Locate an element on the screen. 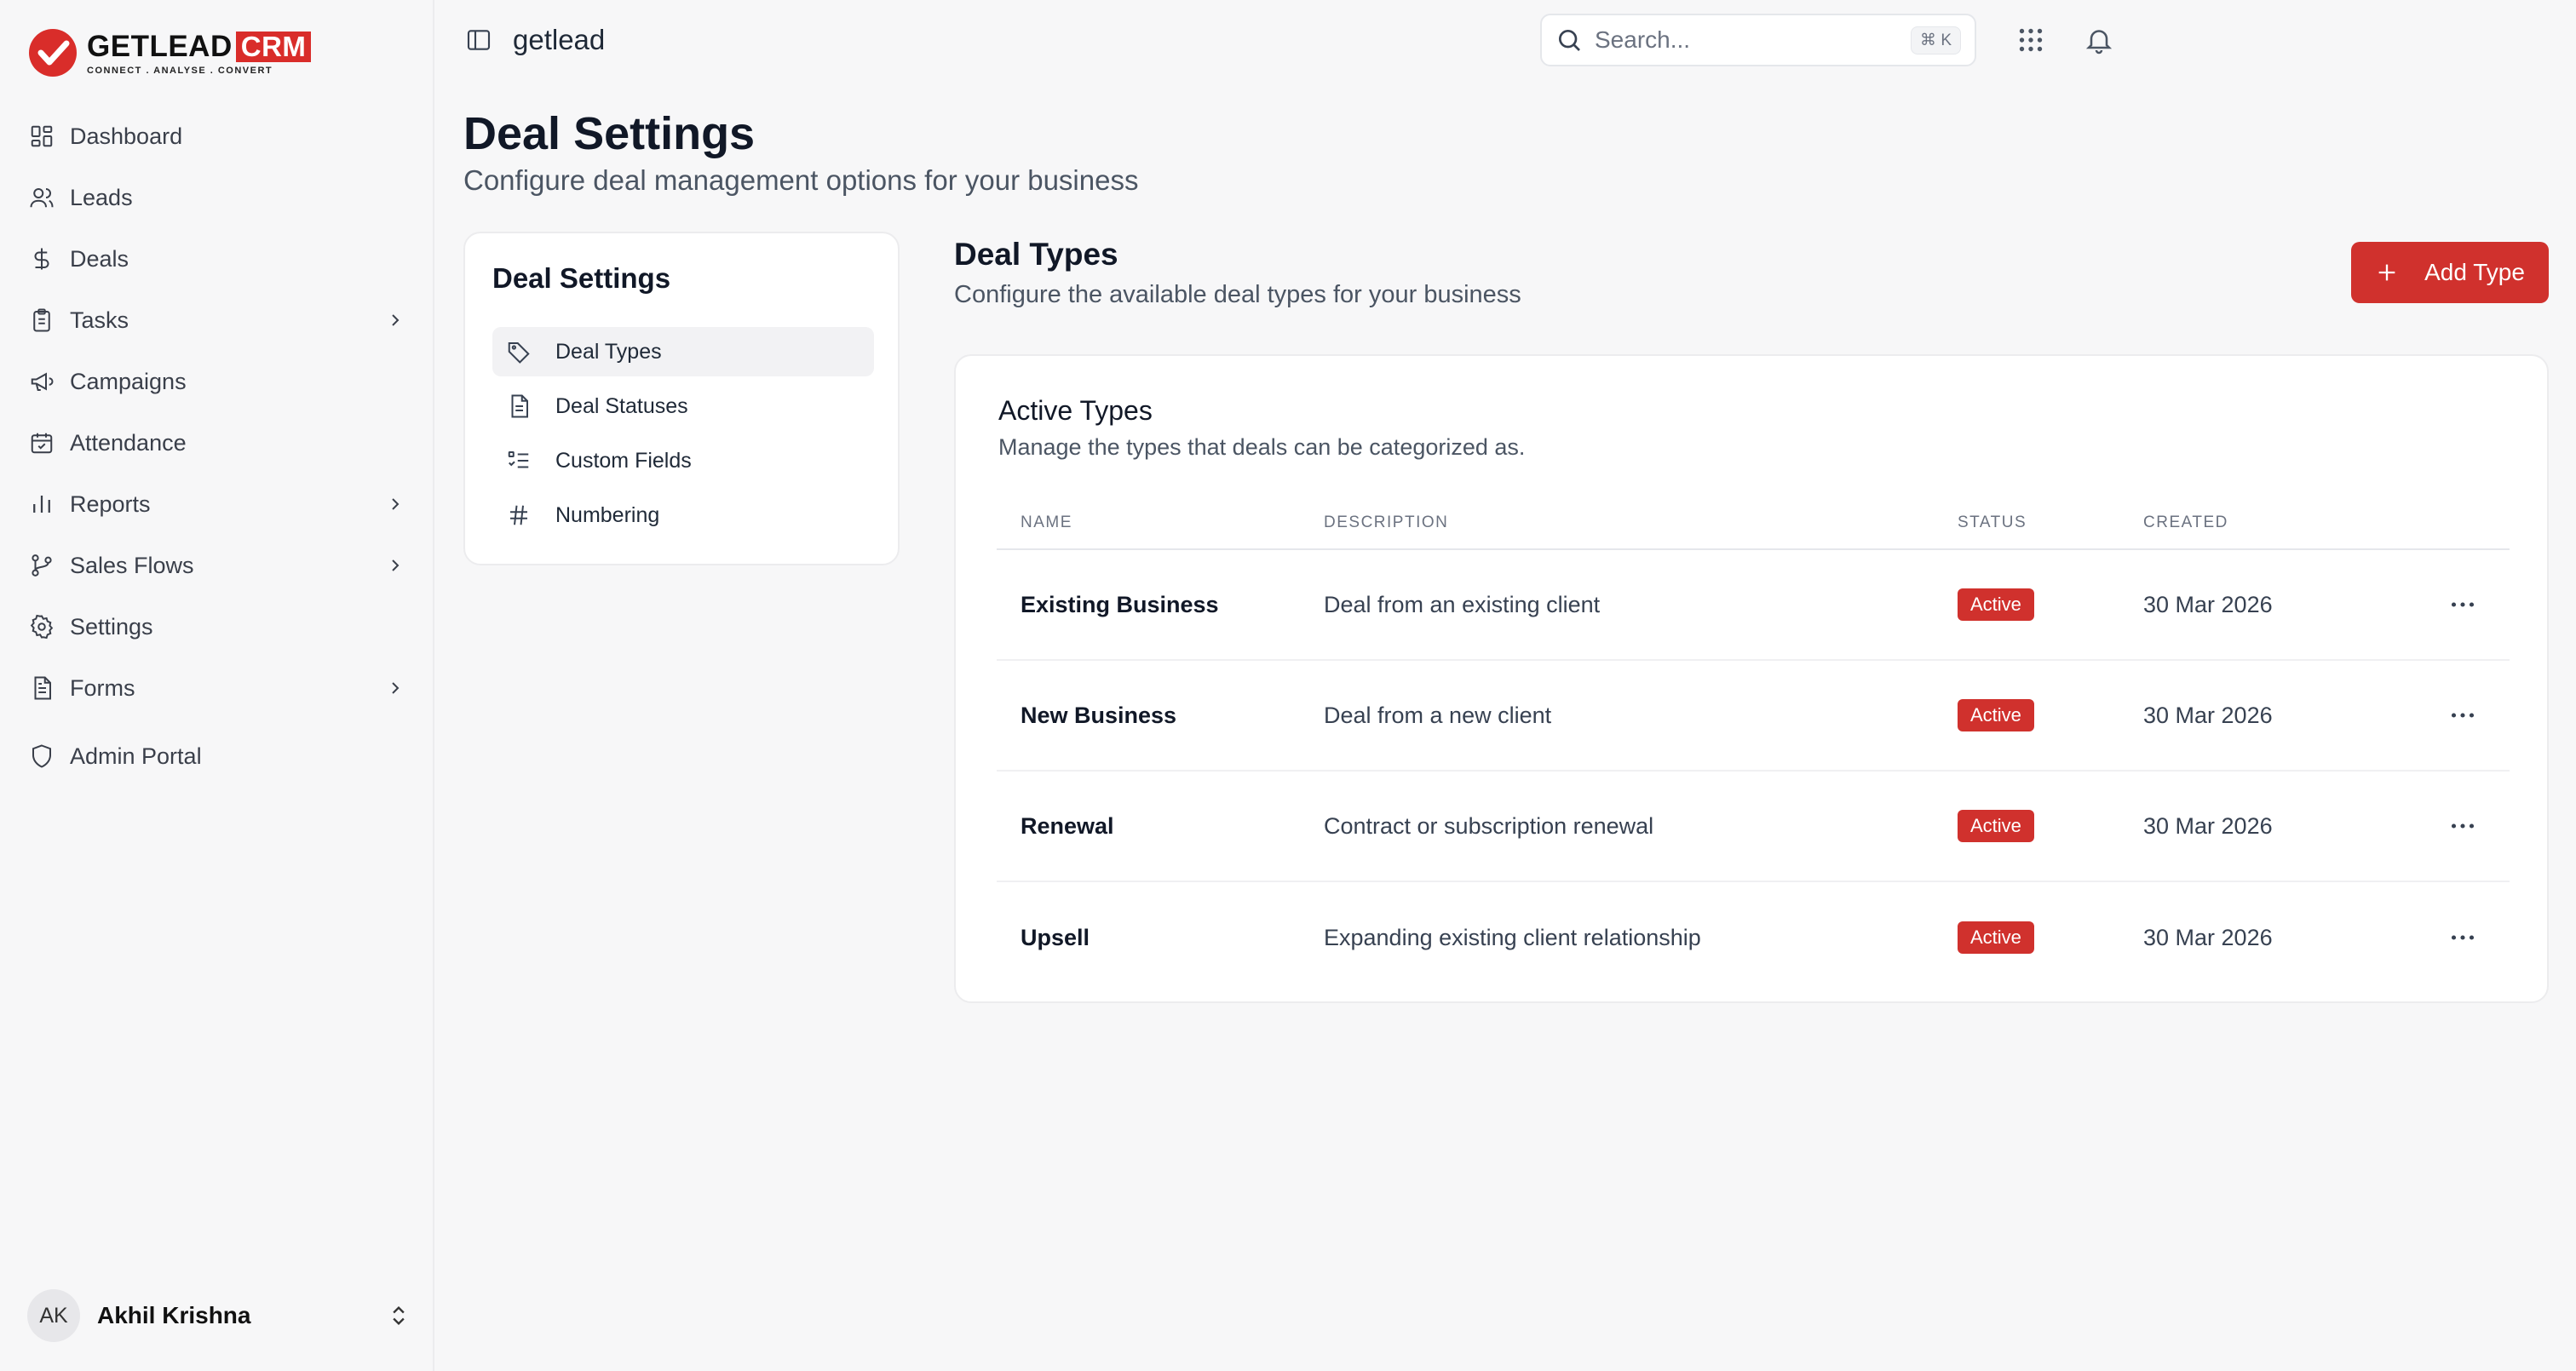  column-header-name: NAME is located at coordinates (1046, 522).